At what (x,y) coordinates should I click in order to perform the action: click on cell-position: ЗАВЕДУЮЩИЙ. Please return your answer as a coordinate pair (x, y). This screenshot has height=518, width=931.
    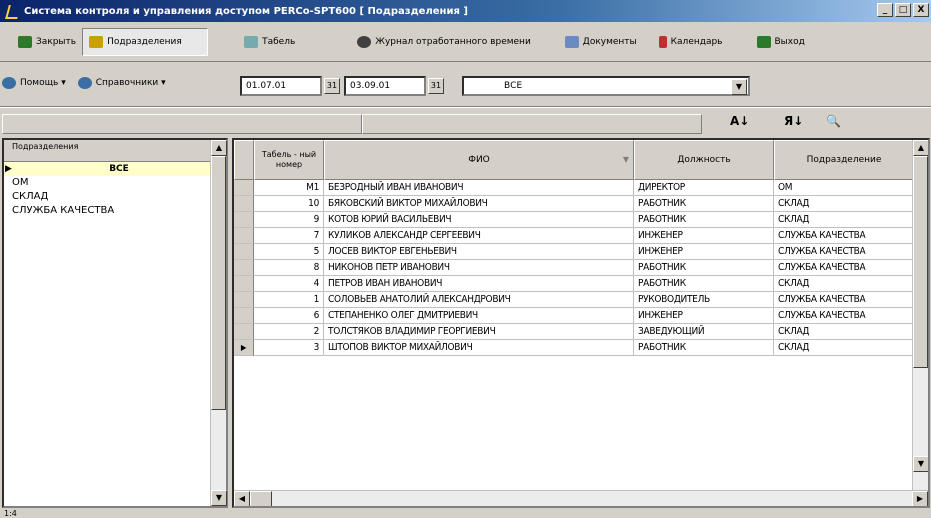
    Looking at the image, I should click on (704, 332).